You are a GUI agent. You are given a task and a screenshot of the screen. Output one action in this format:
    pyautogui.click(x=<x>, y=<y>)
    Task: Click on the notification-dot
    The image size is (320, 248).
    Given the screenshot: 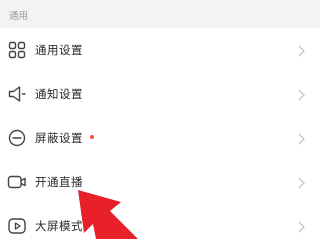 What is the action you would take?
    pyautogui.click(x=92, y=136)
    